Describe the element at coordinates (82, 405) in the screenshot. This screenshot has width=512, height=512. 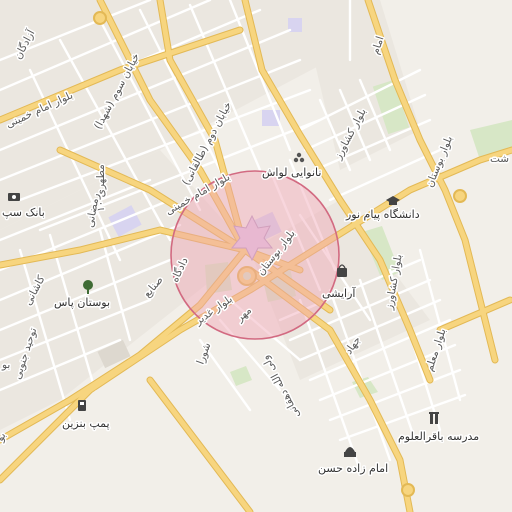
I see `fuel-pump-icon` at that location.